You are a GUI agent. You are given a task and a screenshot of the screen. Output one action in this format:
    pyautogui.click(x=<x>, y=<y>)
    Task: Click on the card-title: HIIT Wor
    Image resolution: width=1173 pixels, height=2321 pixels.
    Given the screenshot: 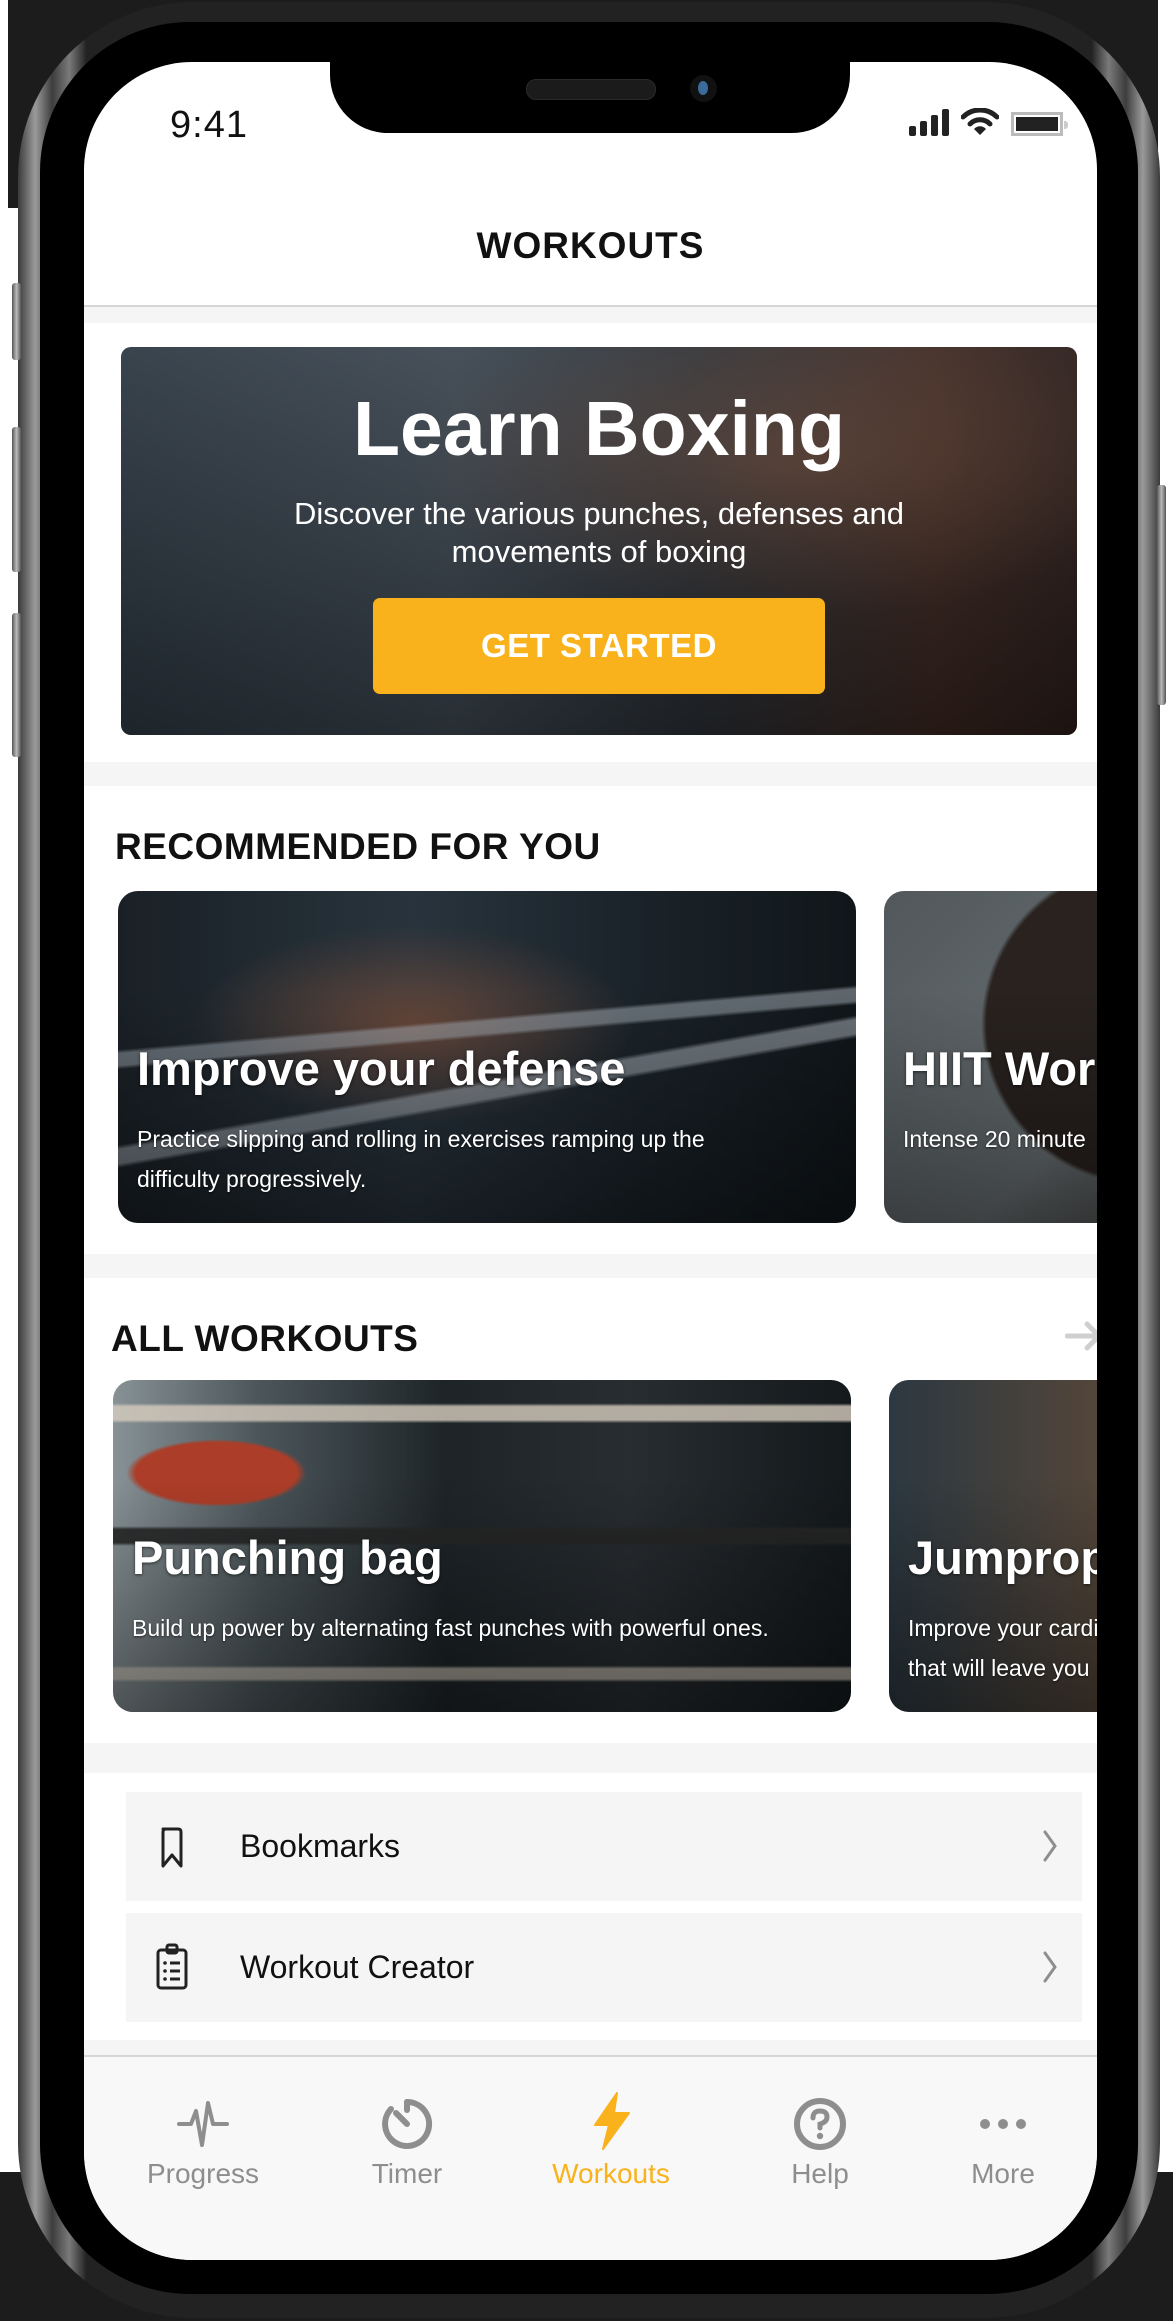 What is the action you would take?
    pyautogui.click(x=999, y=1068)
    